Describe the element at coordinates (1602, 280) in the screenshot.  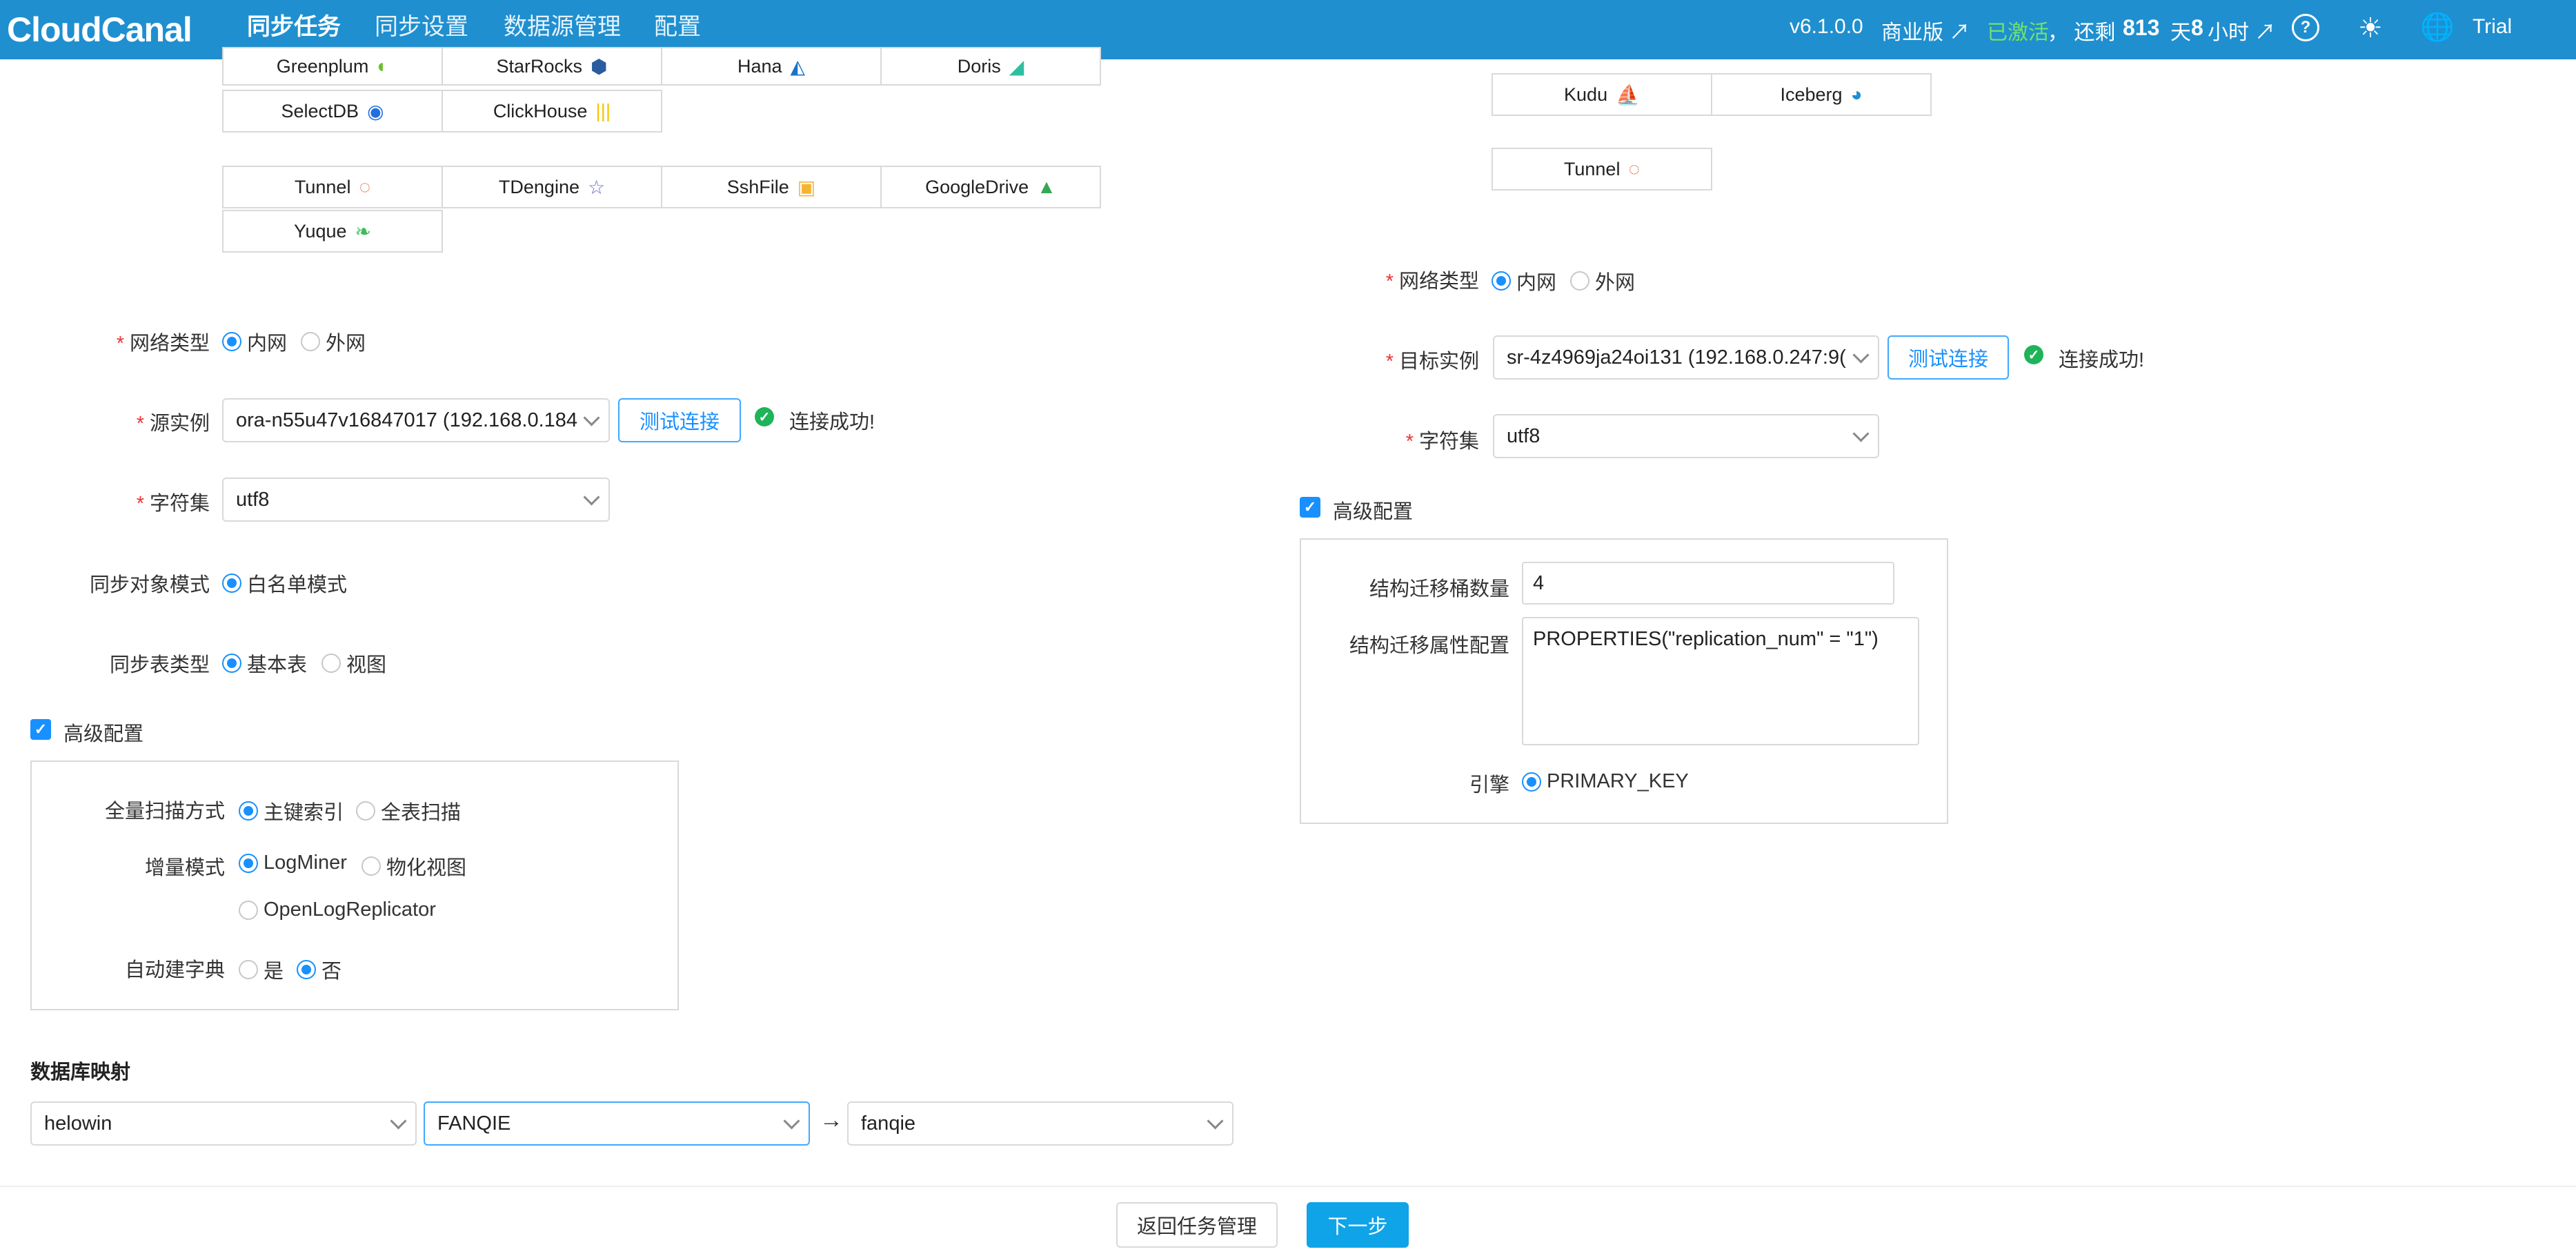
I see `target-network-extranet: 外网` at that location.